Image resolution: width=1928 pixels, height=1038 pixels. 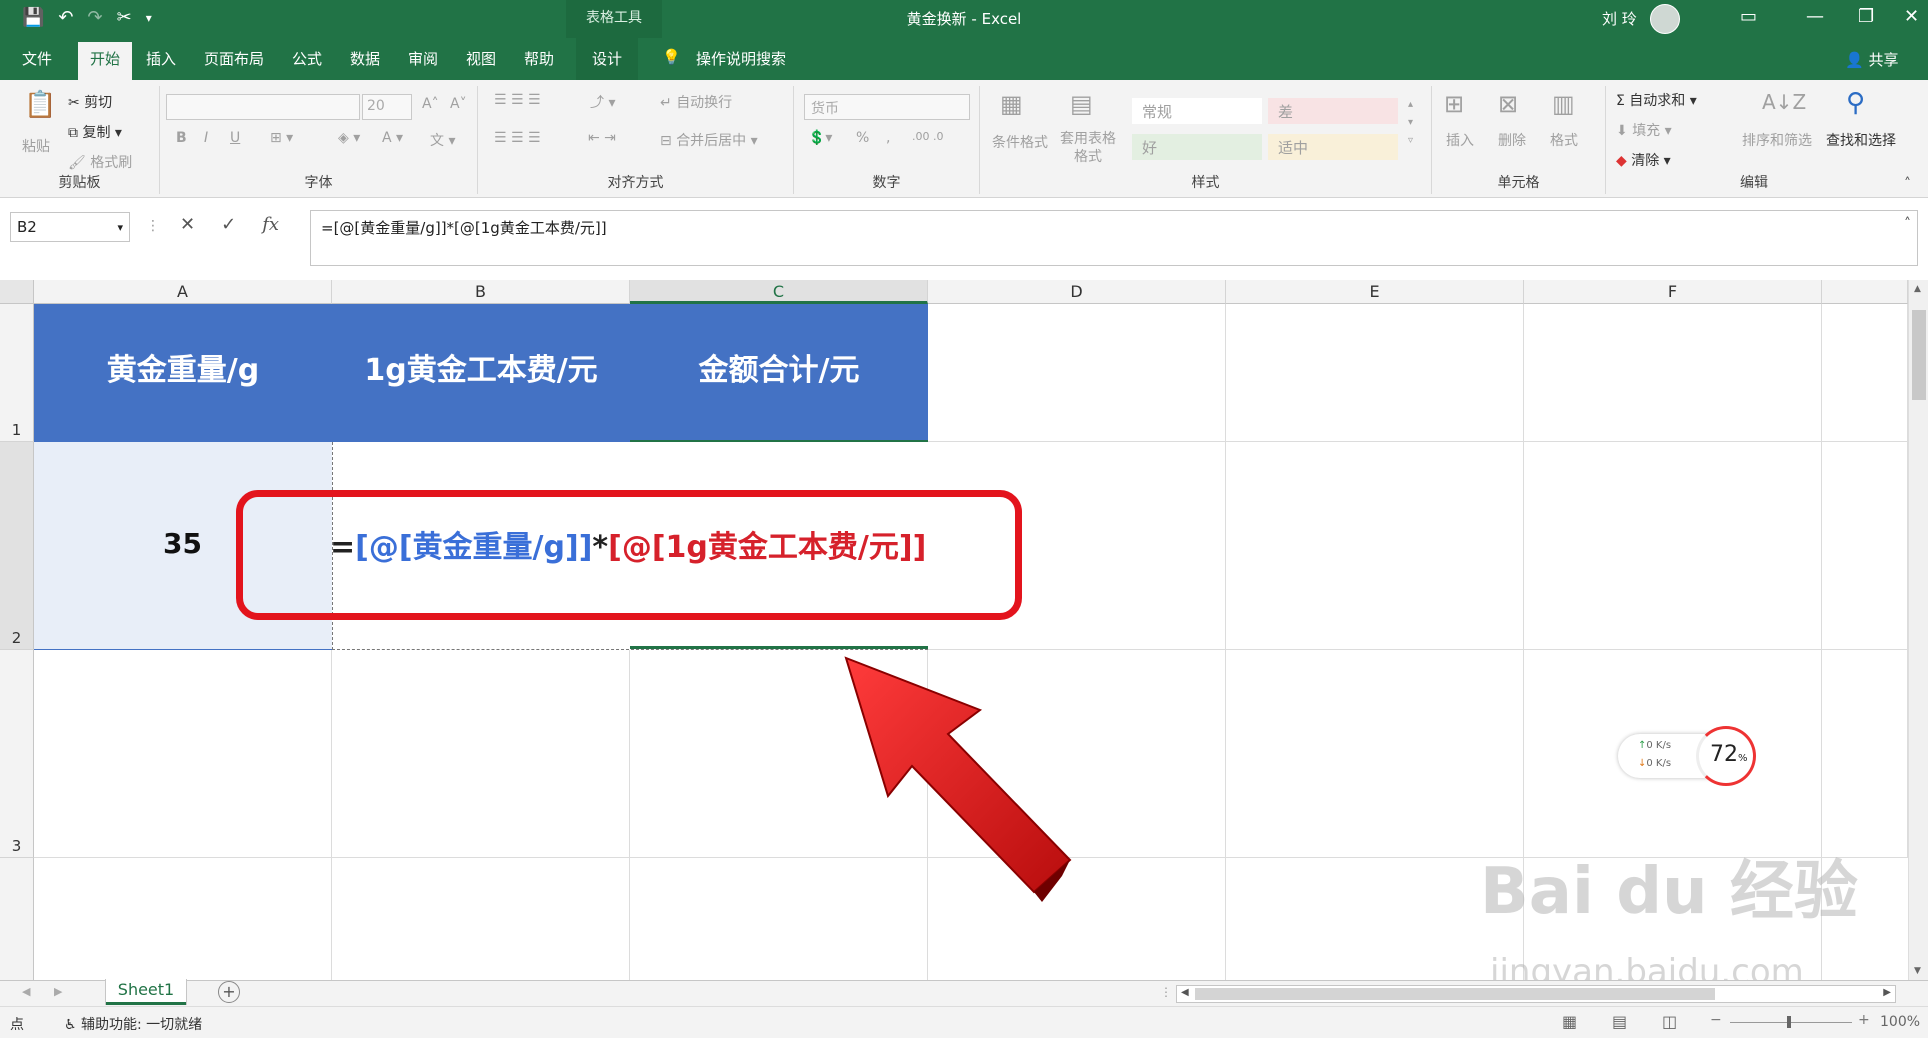 What do you see at coordinates (1673, 292) in the screenshot?
I see `column-header-f: F` at bounding box center [1673, 292].